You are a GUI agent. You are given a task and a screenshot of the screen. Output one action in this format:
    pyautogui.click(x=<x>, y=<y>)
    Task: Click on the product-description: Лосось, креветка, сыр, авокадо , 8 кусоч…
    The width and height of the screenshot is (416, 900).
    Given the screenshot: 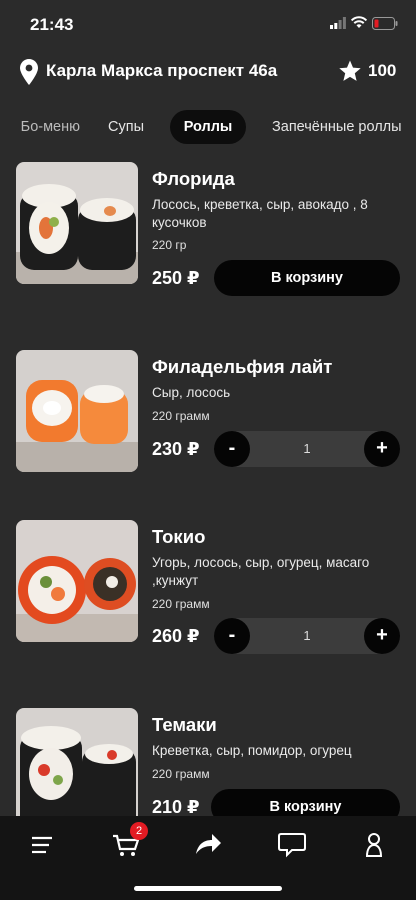 What is the action you would take?
    pyautogui.click(x=260, y=213)
    